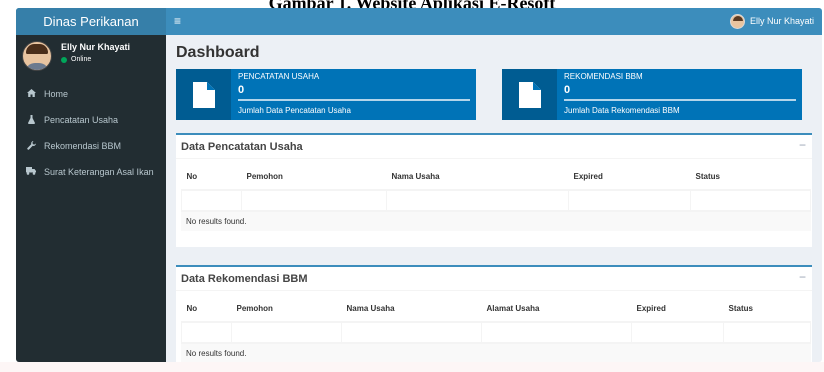 The width and height of the screenshot is (824, 372). What do you see at coordinates (56, 94) in the screenshot?
I see `sidebar-item-label: Home` at bounding box center [56, 94].